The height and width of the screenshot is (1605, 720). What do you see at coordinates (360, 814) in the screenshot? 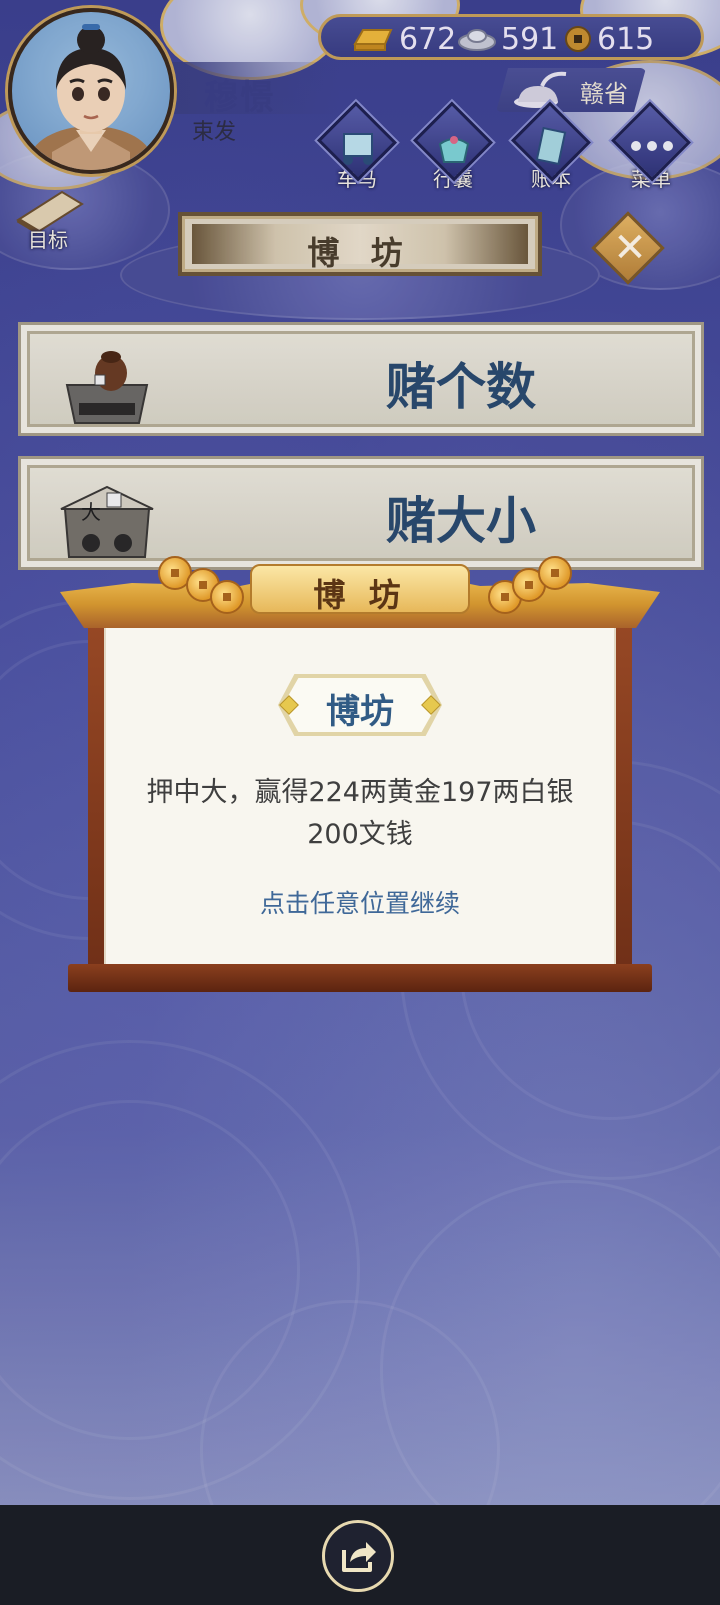
I see `result-message: 押中大，赢得224两黄金197两白银 200文钱` at bounding box center [360, 814].